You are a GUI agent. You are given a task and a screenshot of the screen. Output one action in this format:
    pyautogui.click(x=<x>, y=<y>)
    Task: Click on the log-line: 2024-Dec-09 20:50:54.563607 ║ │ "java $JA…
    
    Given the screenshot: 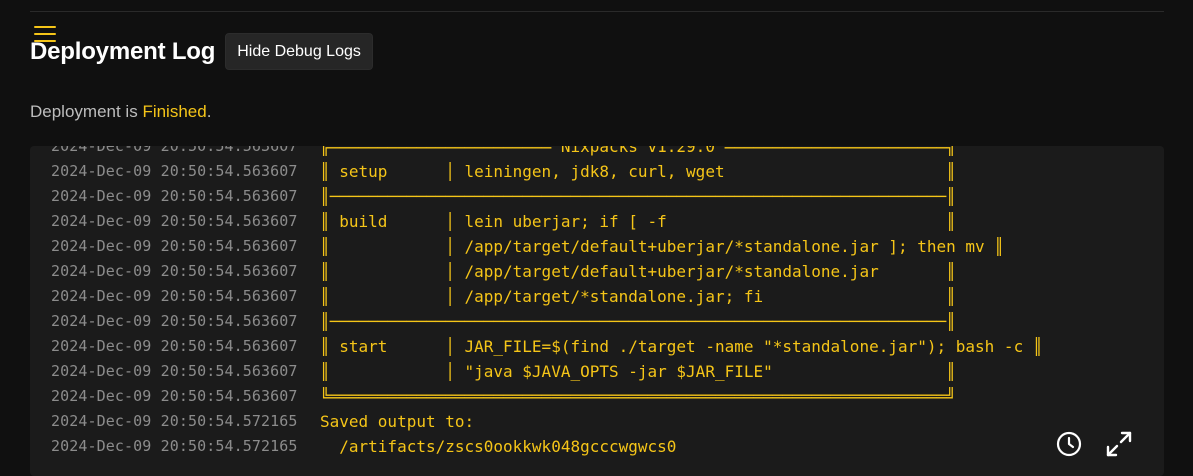 What is the action you would take?
    pyautogui.click(x=536, y=371)
    